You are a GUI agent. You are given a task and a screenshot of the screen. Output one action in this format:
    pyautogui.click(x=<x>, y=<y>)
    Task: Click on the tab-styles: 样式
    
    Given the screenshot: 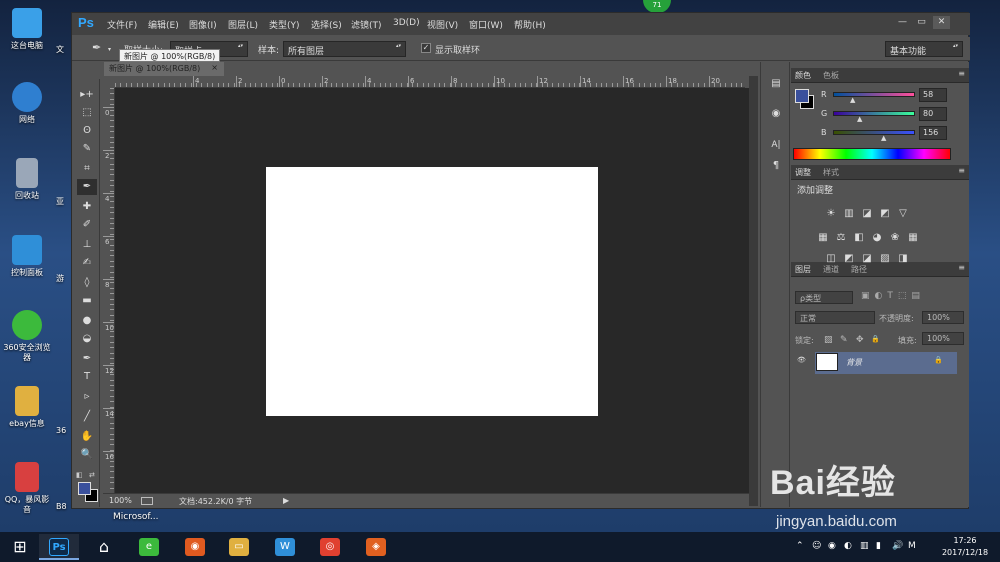 What is the action you would take?
    pyautogui.click(x=831, y=172)
    